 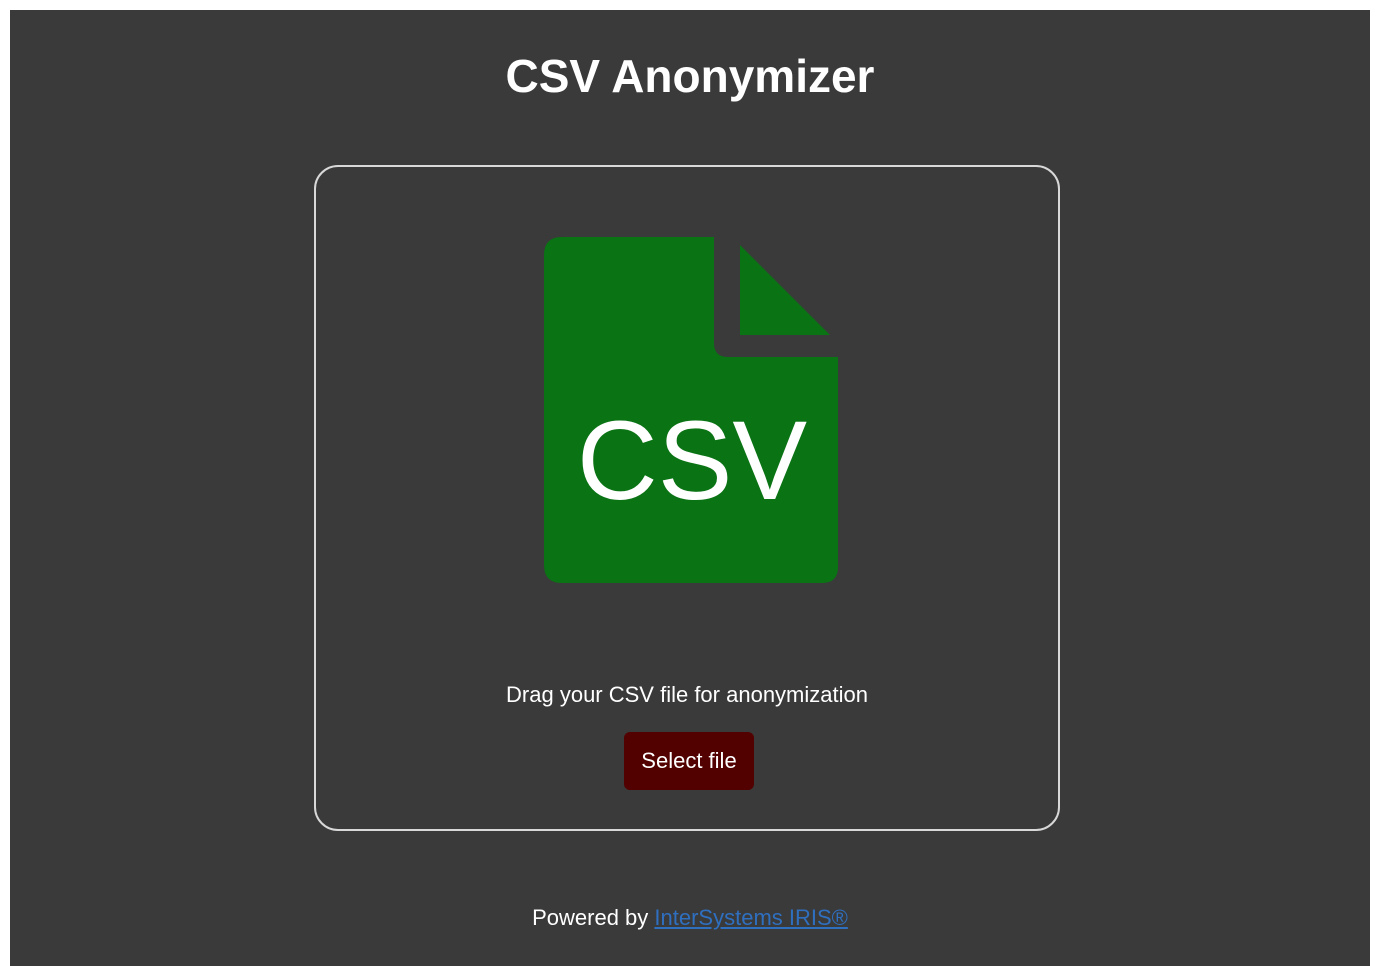 I want to click on page-title: CSV Anonymizer, so click(x=690, y=76).